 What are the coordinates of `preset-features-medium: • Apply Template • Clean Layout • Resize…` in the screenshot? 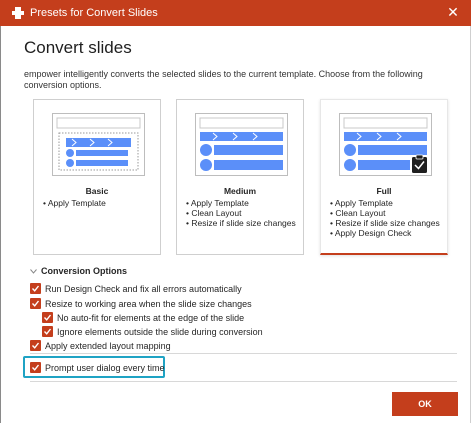 It's located at (241, 213).